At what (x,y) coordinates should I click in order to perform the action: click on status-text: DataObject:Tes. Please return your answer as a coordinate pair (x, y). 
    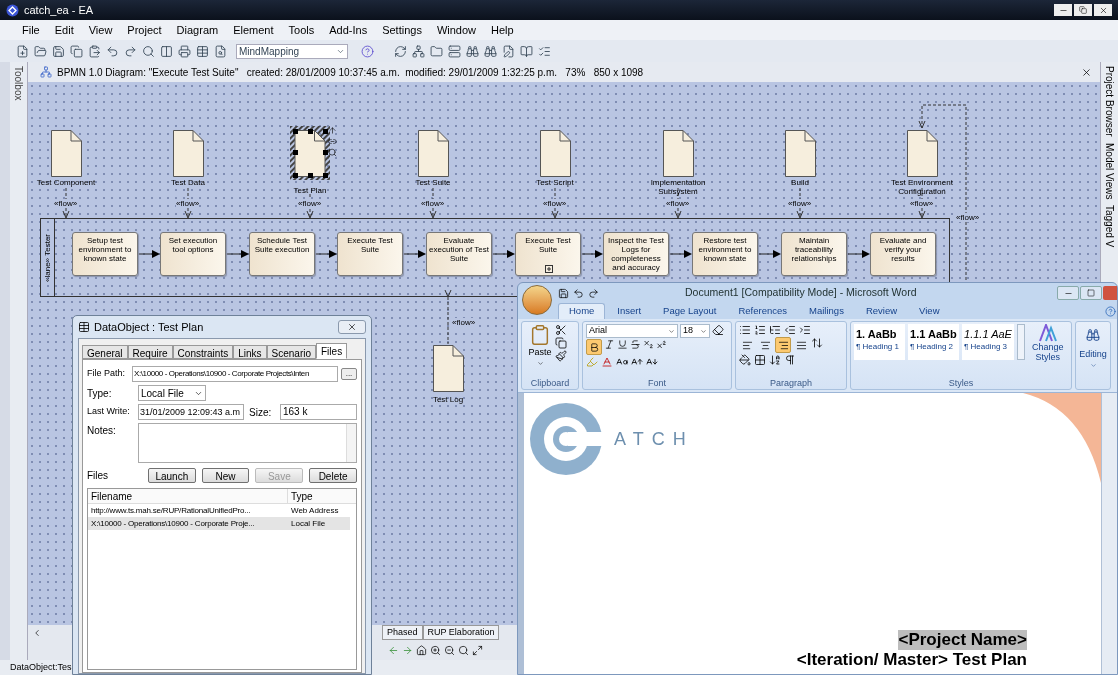
    Looking at the image, I should click on (41, 667).